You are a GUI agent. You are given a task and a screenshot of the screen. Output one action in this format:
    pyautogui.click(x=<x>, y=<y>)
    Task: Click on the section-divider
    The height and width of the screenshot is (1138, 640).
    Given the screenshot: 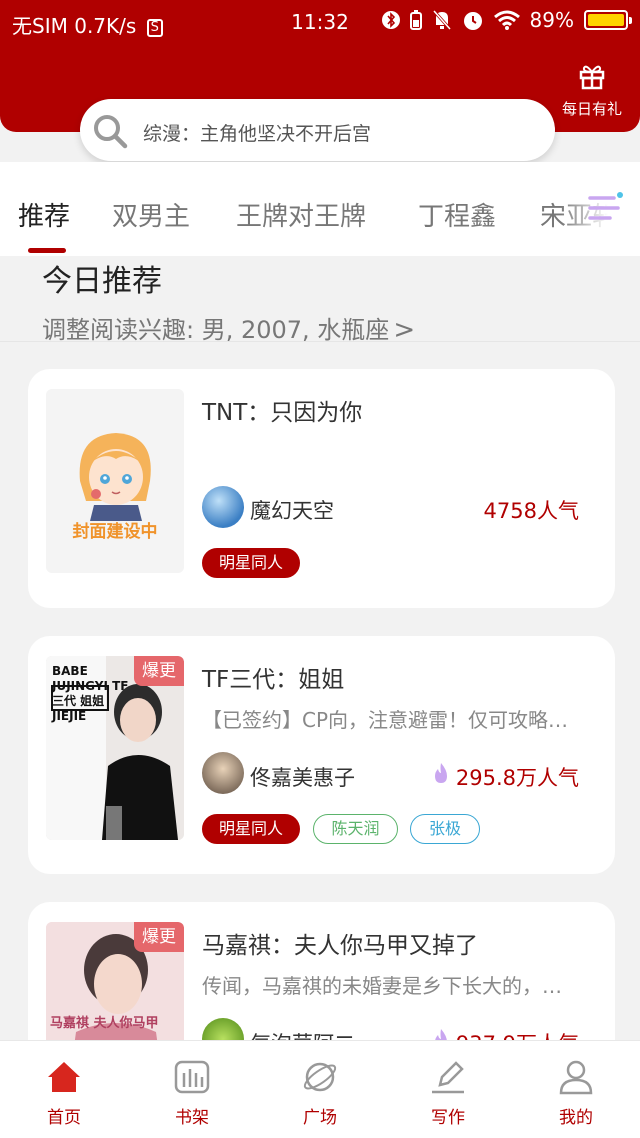 What is the action you would take?
    pyautogui.click(x=320, y=341)
    